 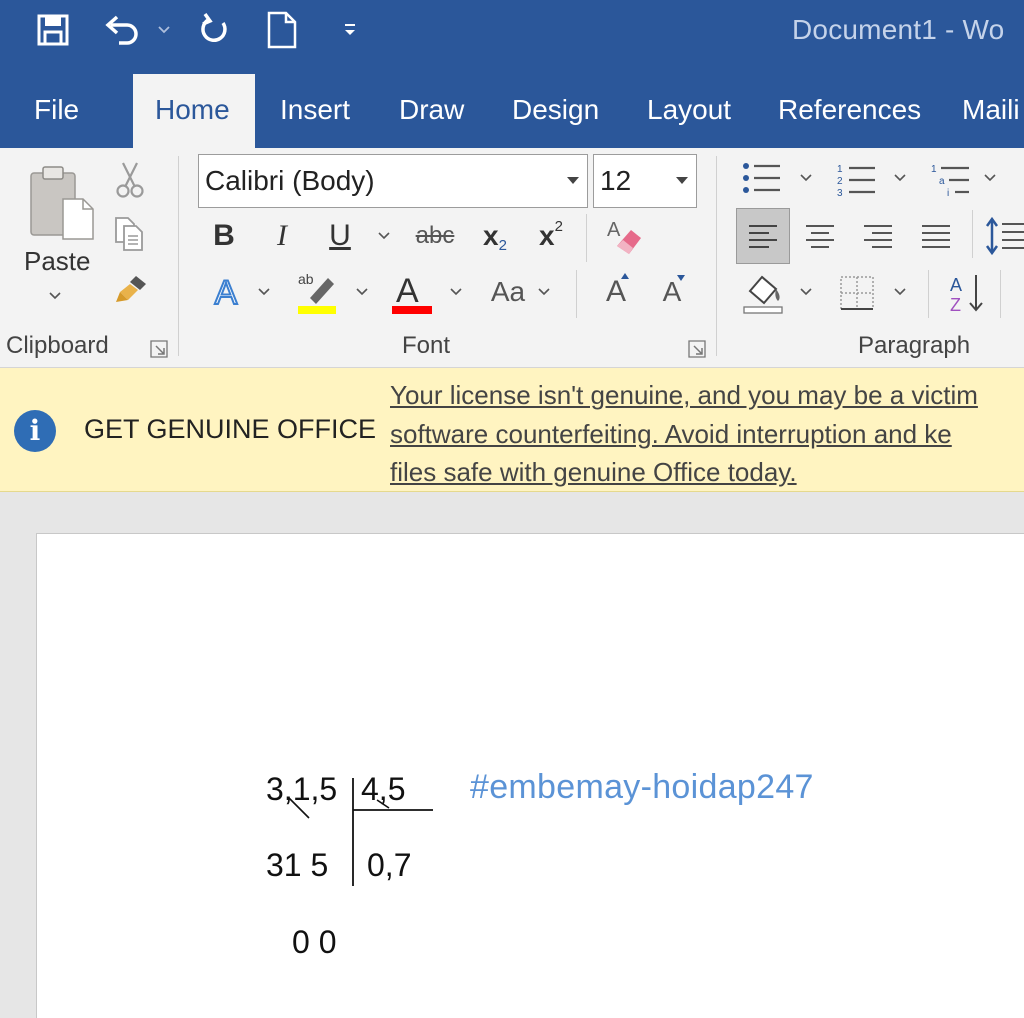 What do you see at coordinates (672, 292) in the screenshot?
I see `shrink-font-button: A` at bounding box center [672, 292].